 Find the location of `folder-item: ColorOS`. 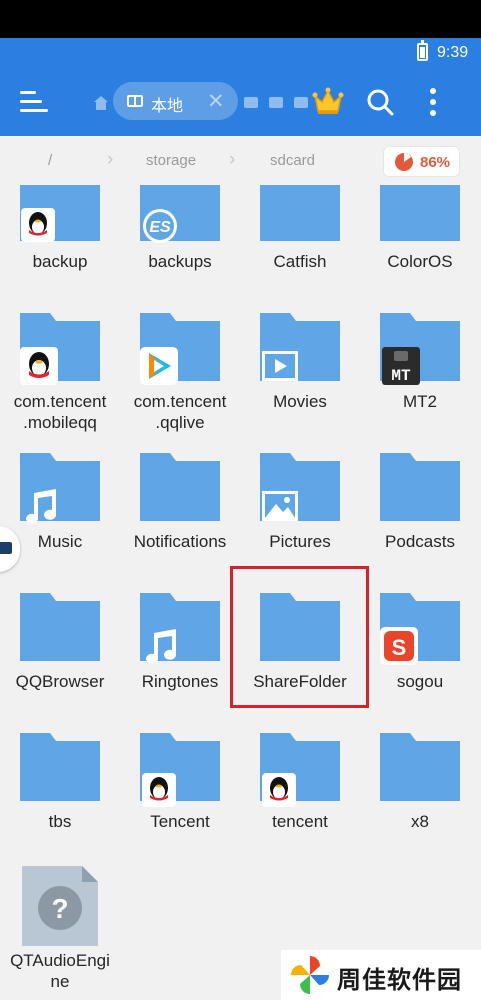

folder-item: ColorOS is located at coordinates (420, 255).